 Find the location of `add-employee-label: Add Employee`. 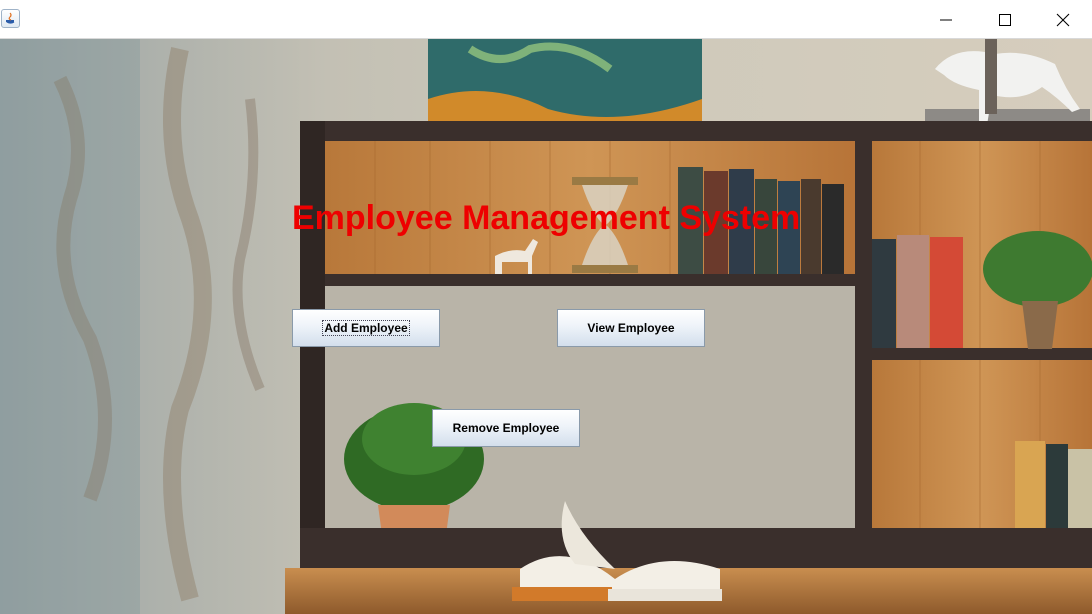

add-employee-label: Add Employee is located at coordinates (366, 328).